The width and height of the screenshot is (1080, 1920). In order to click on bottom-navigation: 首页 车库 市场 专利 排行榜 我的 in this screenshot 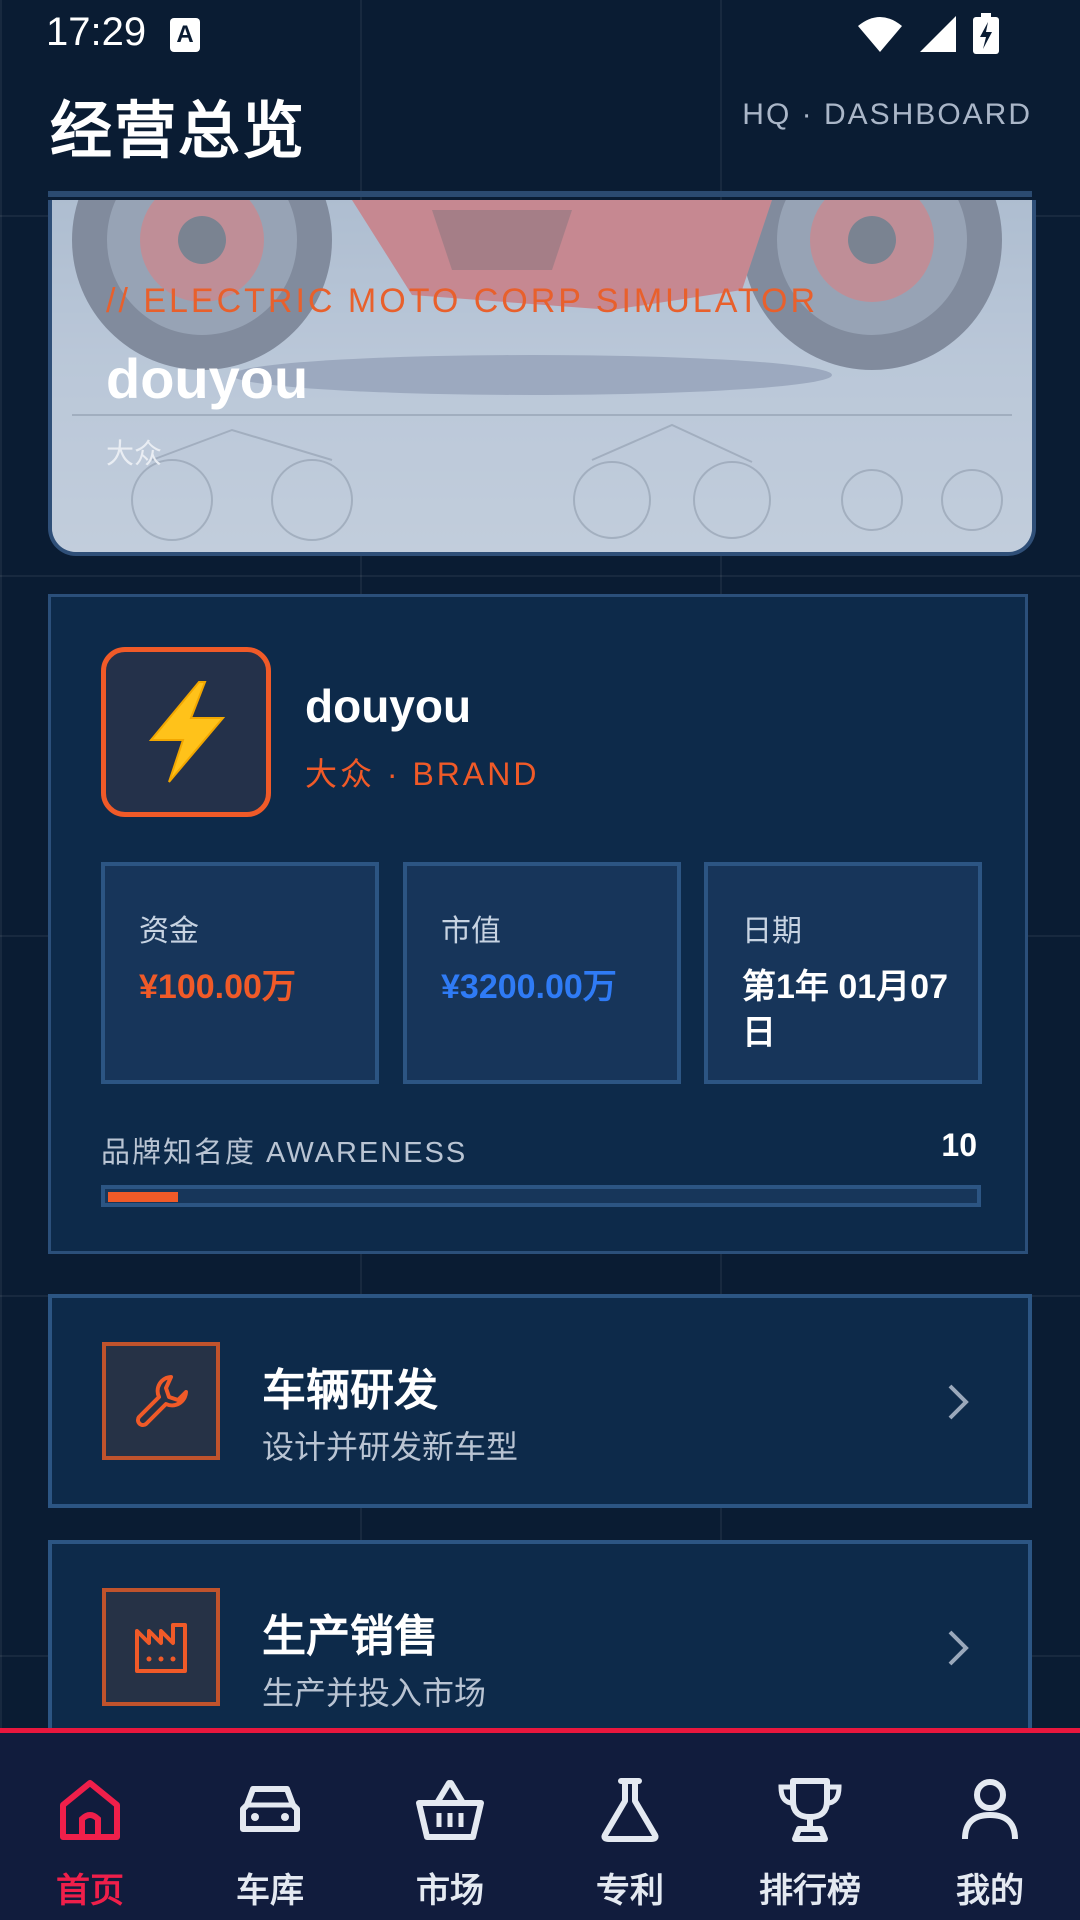, I will do `click(540, 1824)`.